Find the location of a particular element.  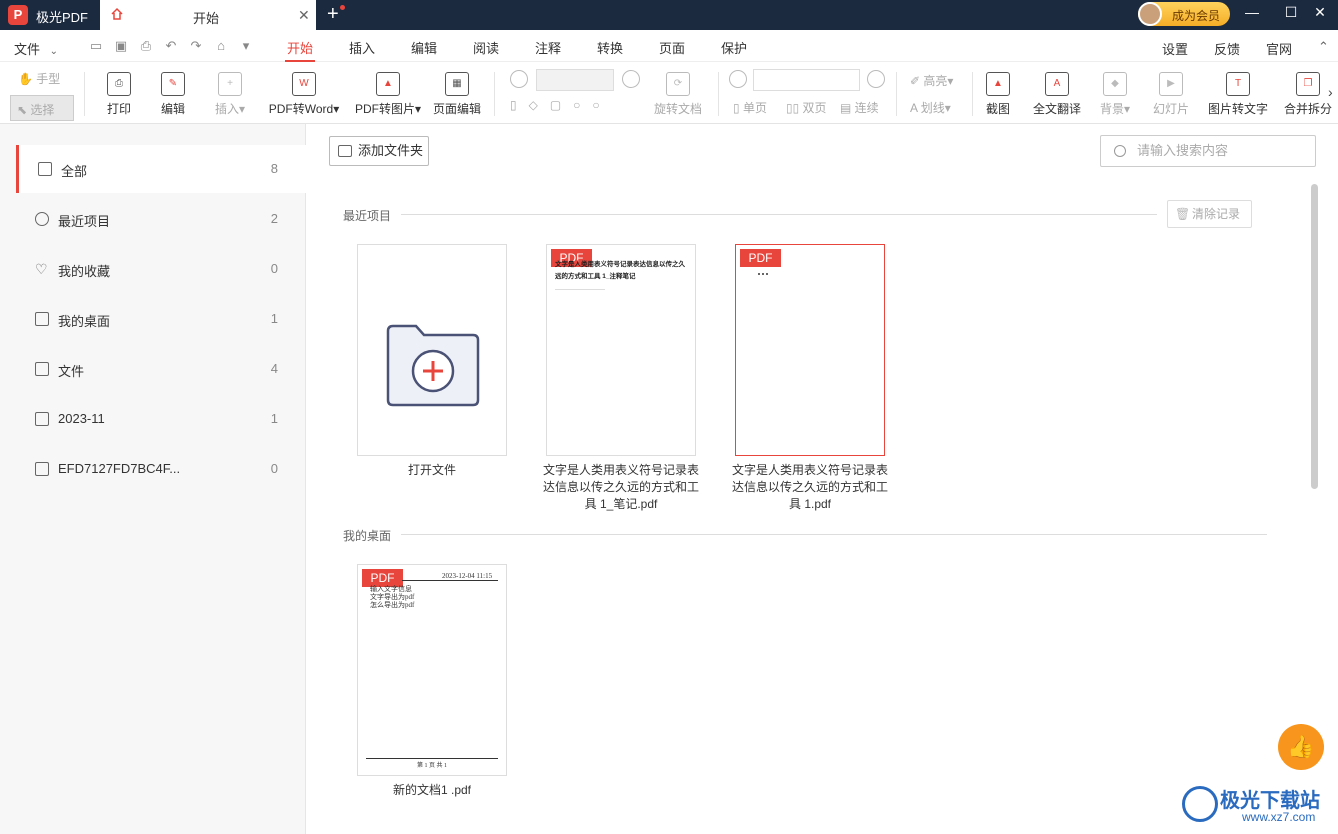

background-button: ◆ 背景▾ is located at coordinates (1115, 94).